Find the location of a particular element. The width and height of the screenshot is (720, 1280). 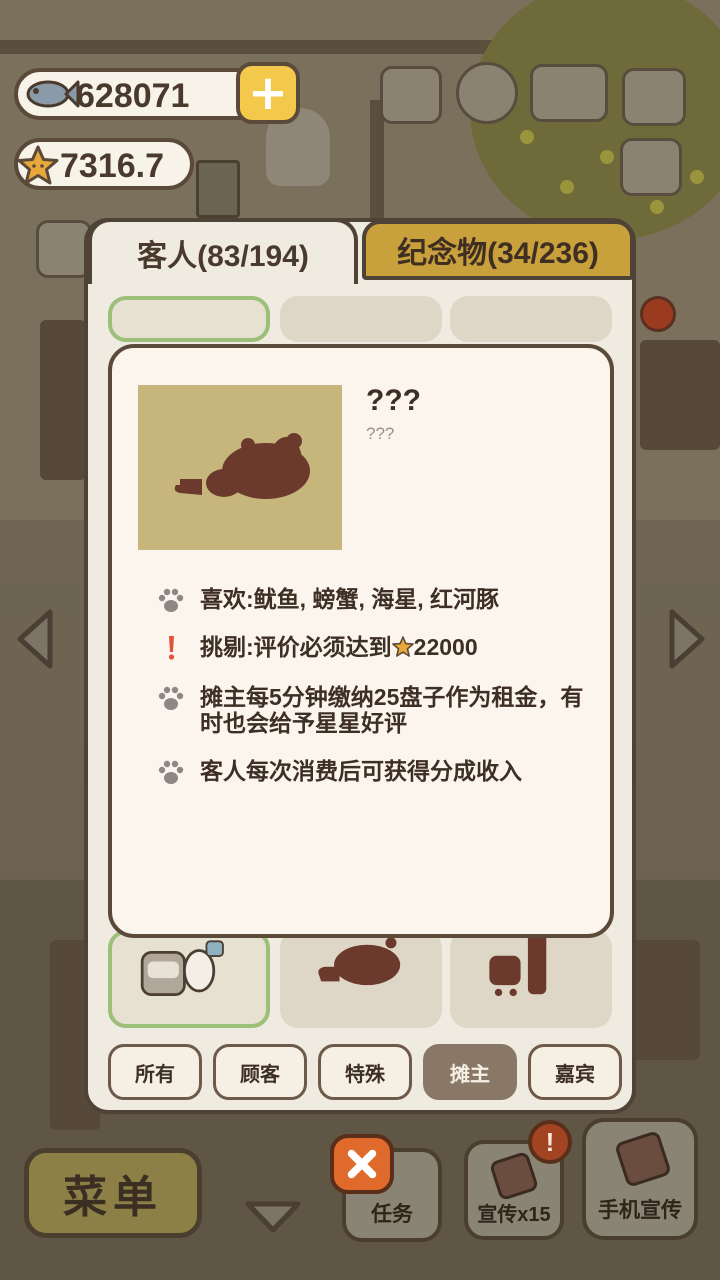

close-icon is located at coordinates (362, 1164).